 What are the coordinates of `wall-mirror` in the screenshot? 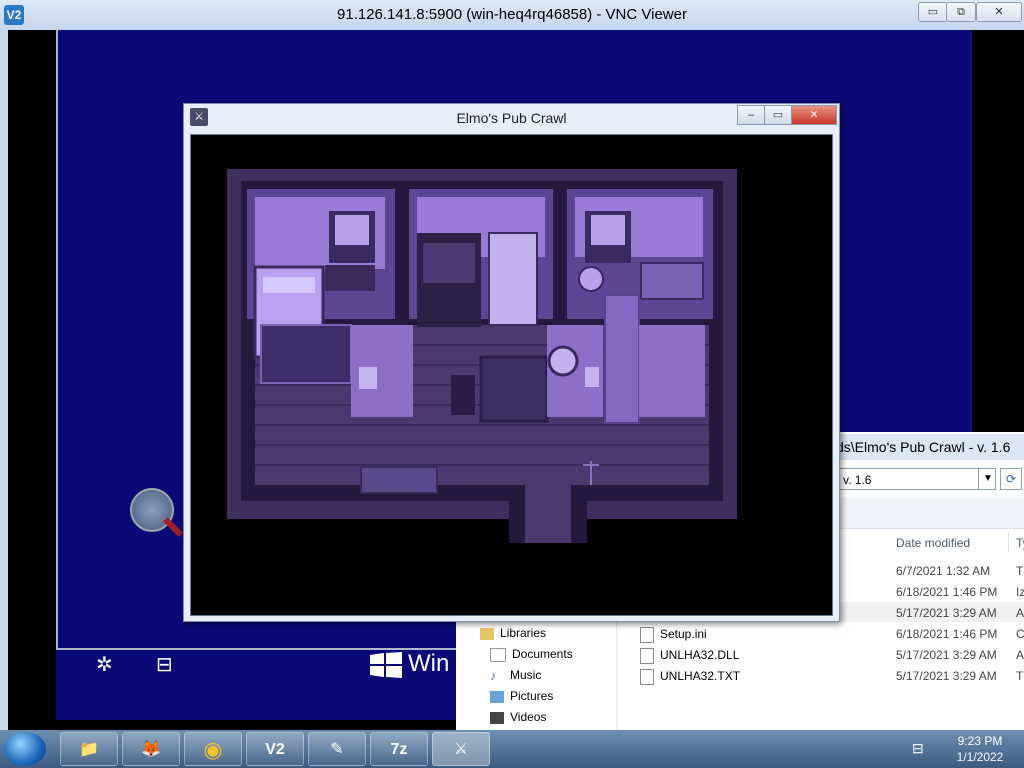 It's located at (591, 279).